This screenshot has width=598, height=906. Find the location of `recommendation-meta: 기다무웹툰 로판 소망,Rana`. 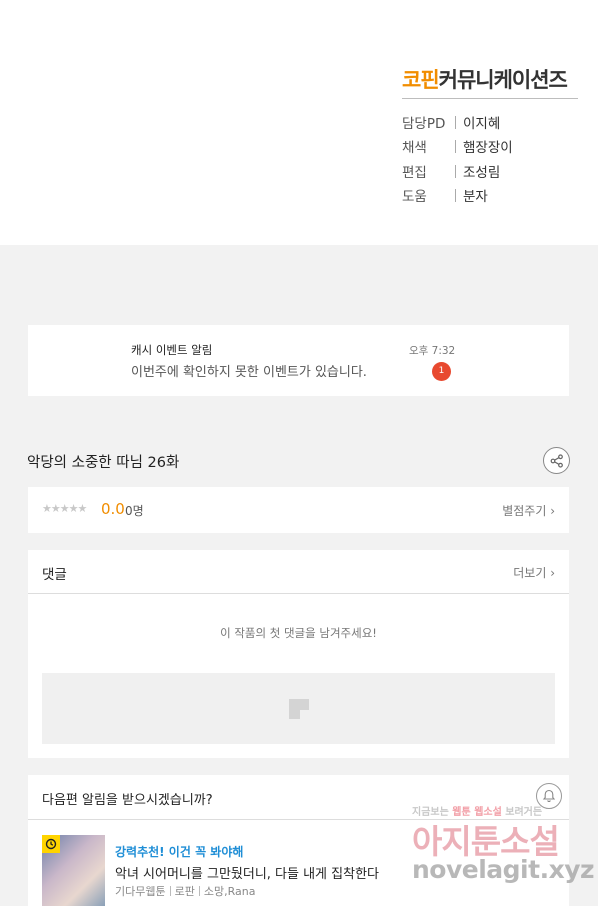

recommendation-meta: 기다무웹툰 로판 소망,Rana is located at coordinates (185, 891).